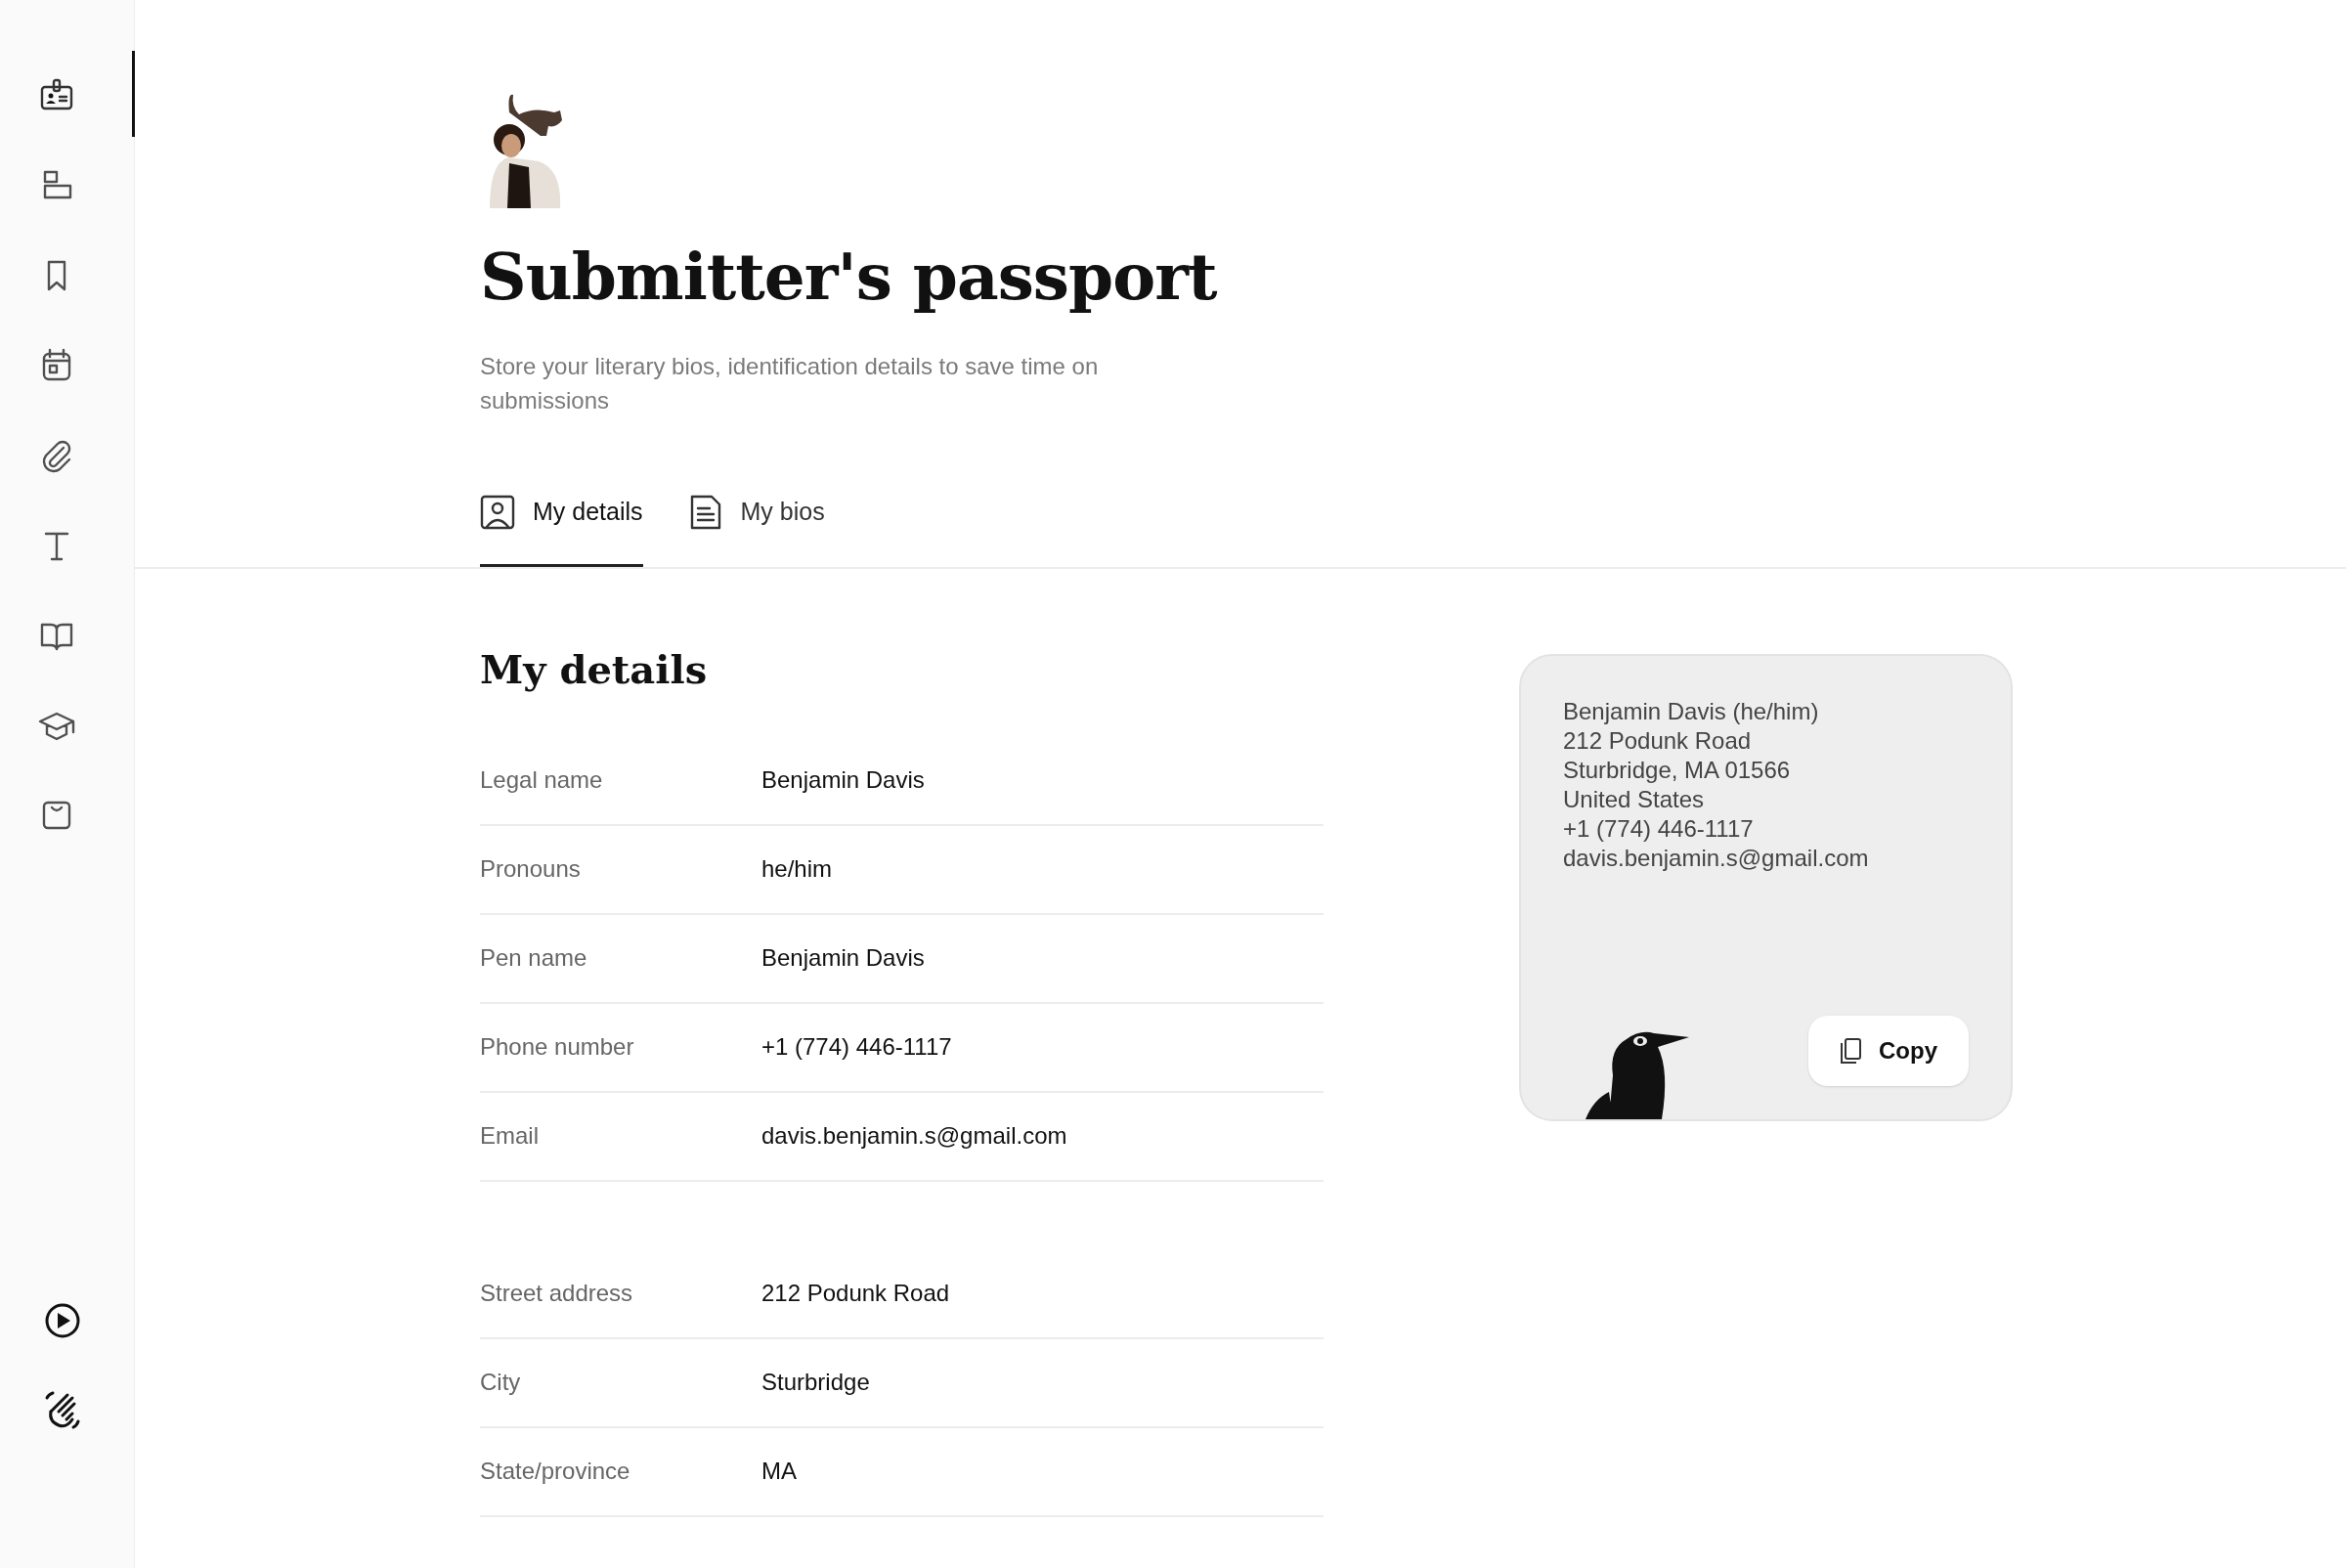  I want to click on card-text-line: +1 (774) 446-1117, so click(1659, 829).